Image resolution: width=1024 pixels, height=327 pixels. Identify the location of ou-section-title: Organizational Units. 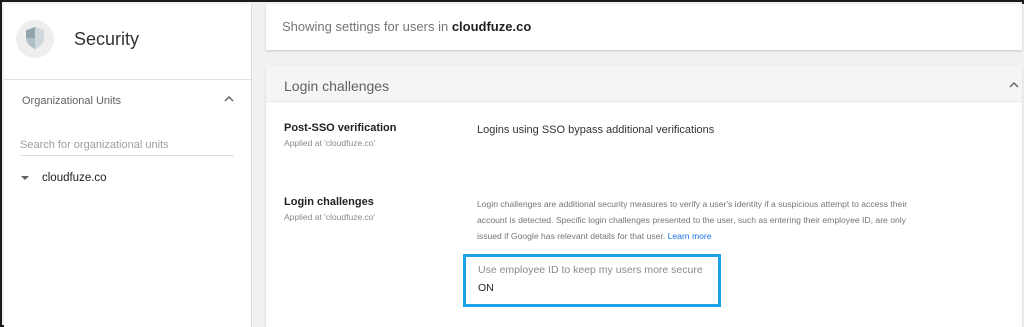
(72, 101).